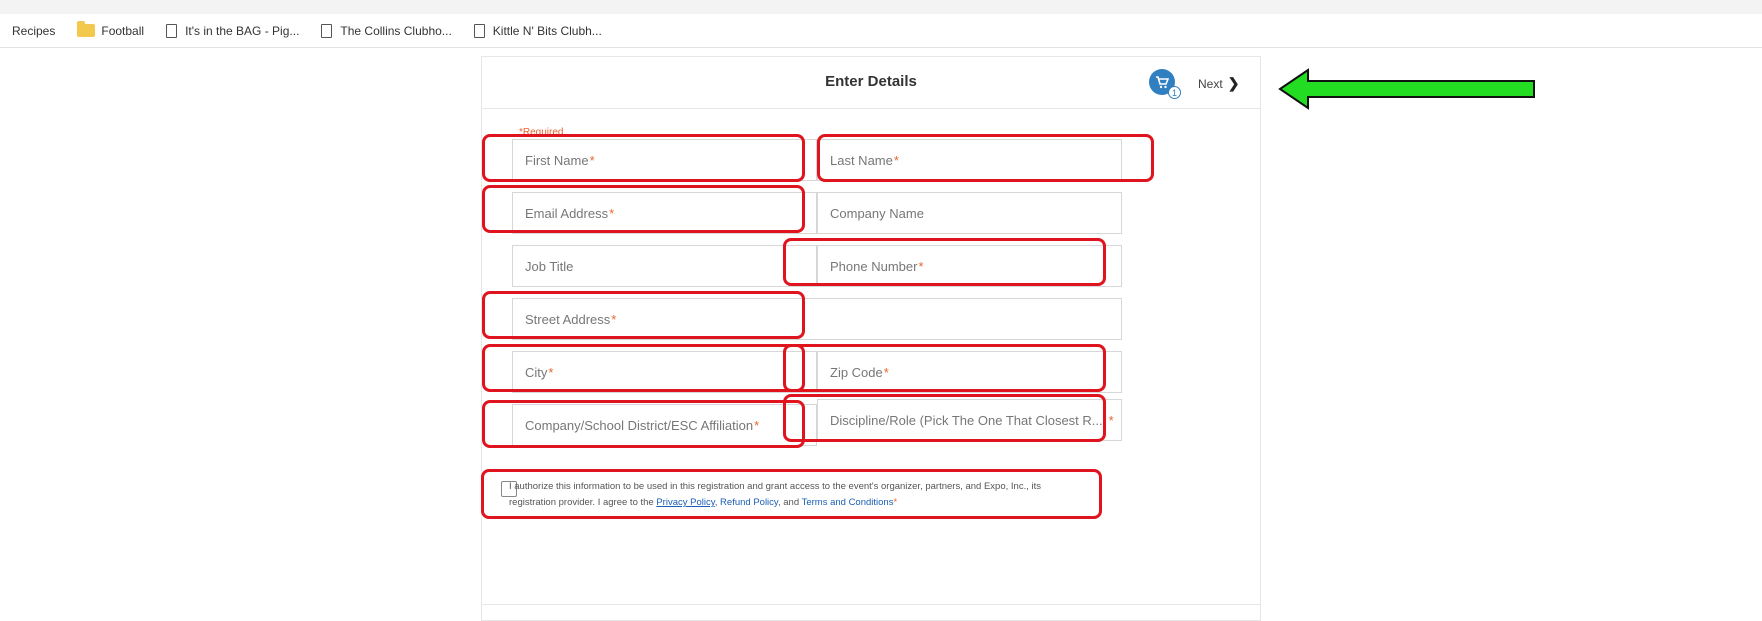 The image size is (1762, 621). What do you see at coordinates (985, 158) in the screenshot?
I see `highlight-last-name` at bounding box center [985, 158].